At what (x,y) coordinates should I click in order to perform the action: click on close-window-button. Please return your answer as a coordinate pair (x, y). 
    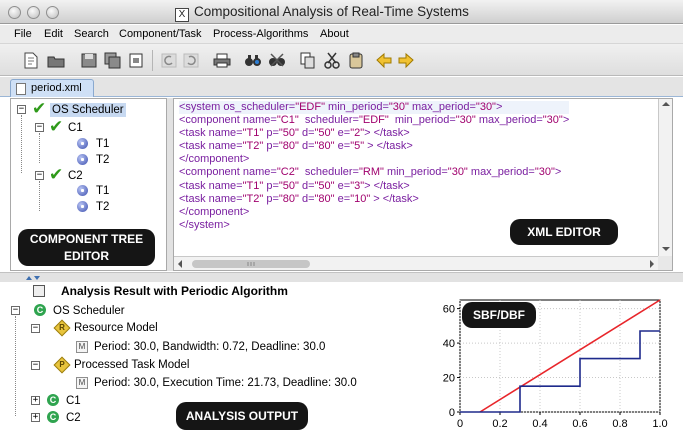
    Looking at the image, I should click on (14, 12).